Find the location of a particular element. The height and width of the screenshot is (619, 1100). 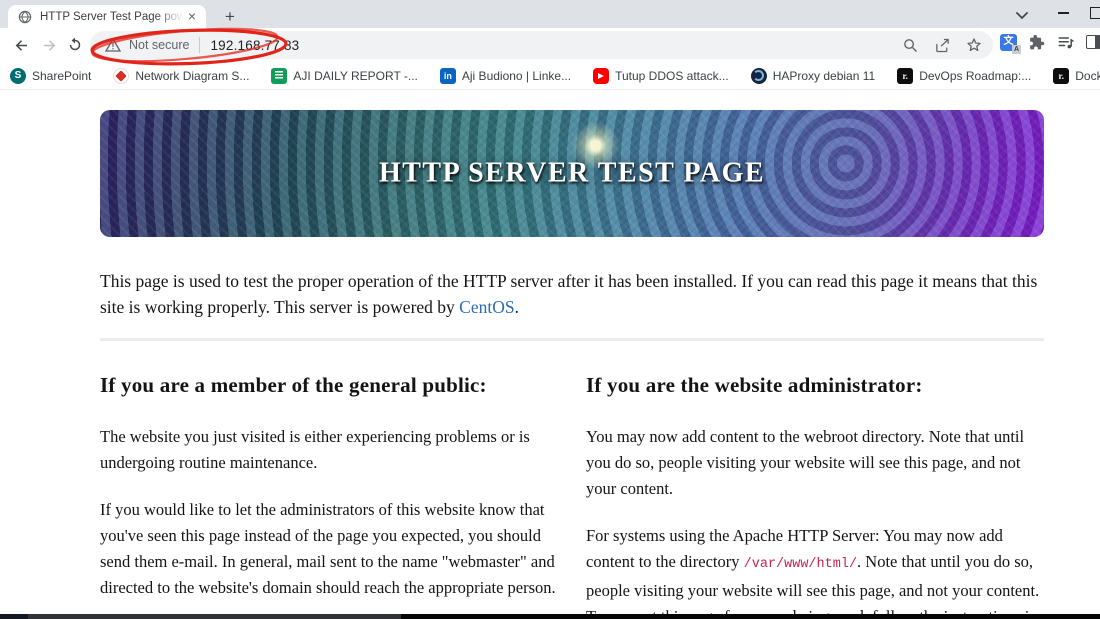

bookmark-star-icon is located at coordinates (974, 45).